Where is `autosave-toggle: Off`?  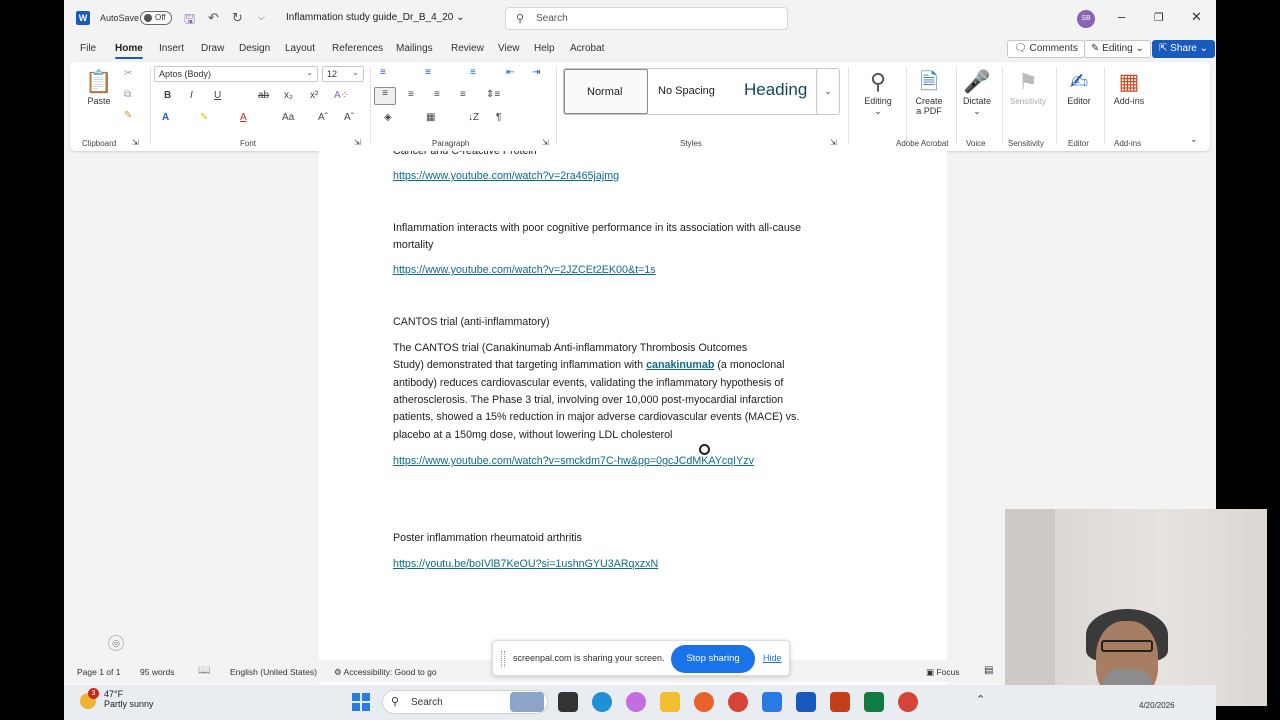
autosave-toggle: Off is located at coordinates (156, 18).